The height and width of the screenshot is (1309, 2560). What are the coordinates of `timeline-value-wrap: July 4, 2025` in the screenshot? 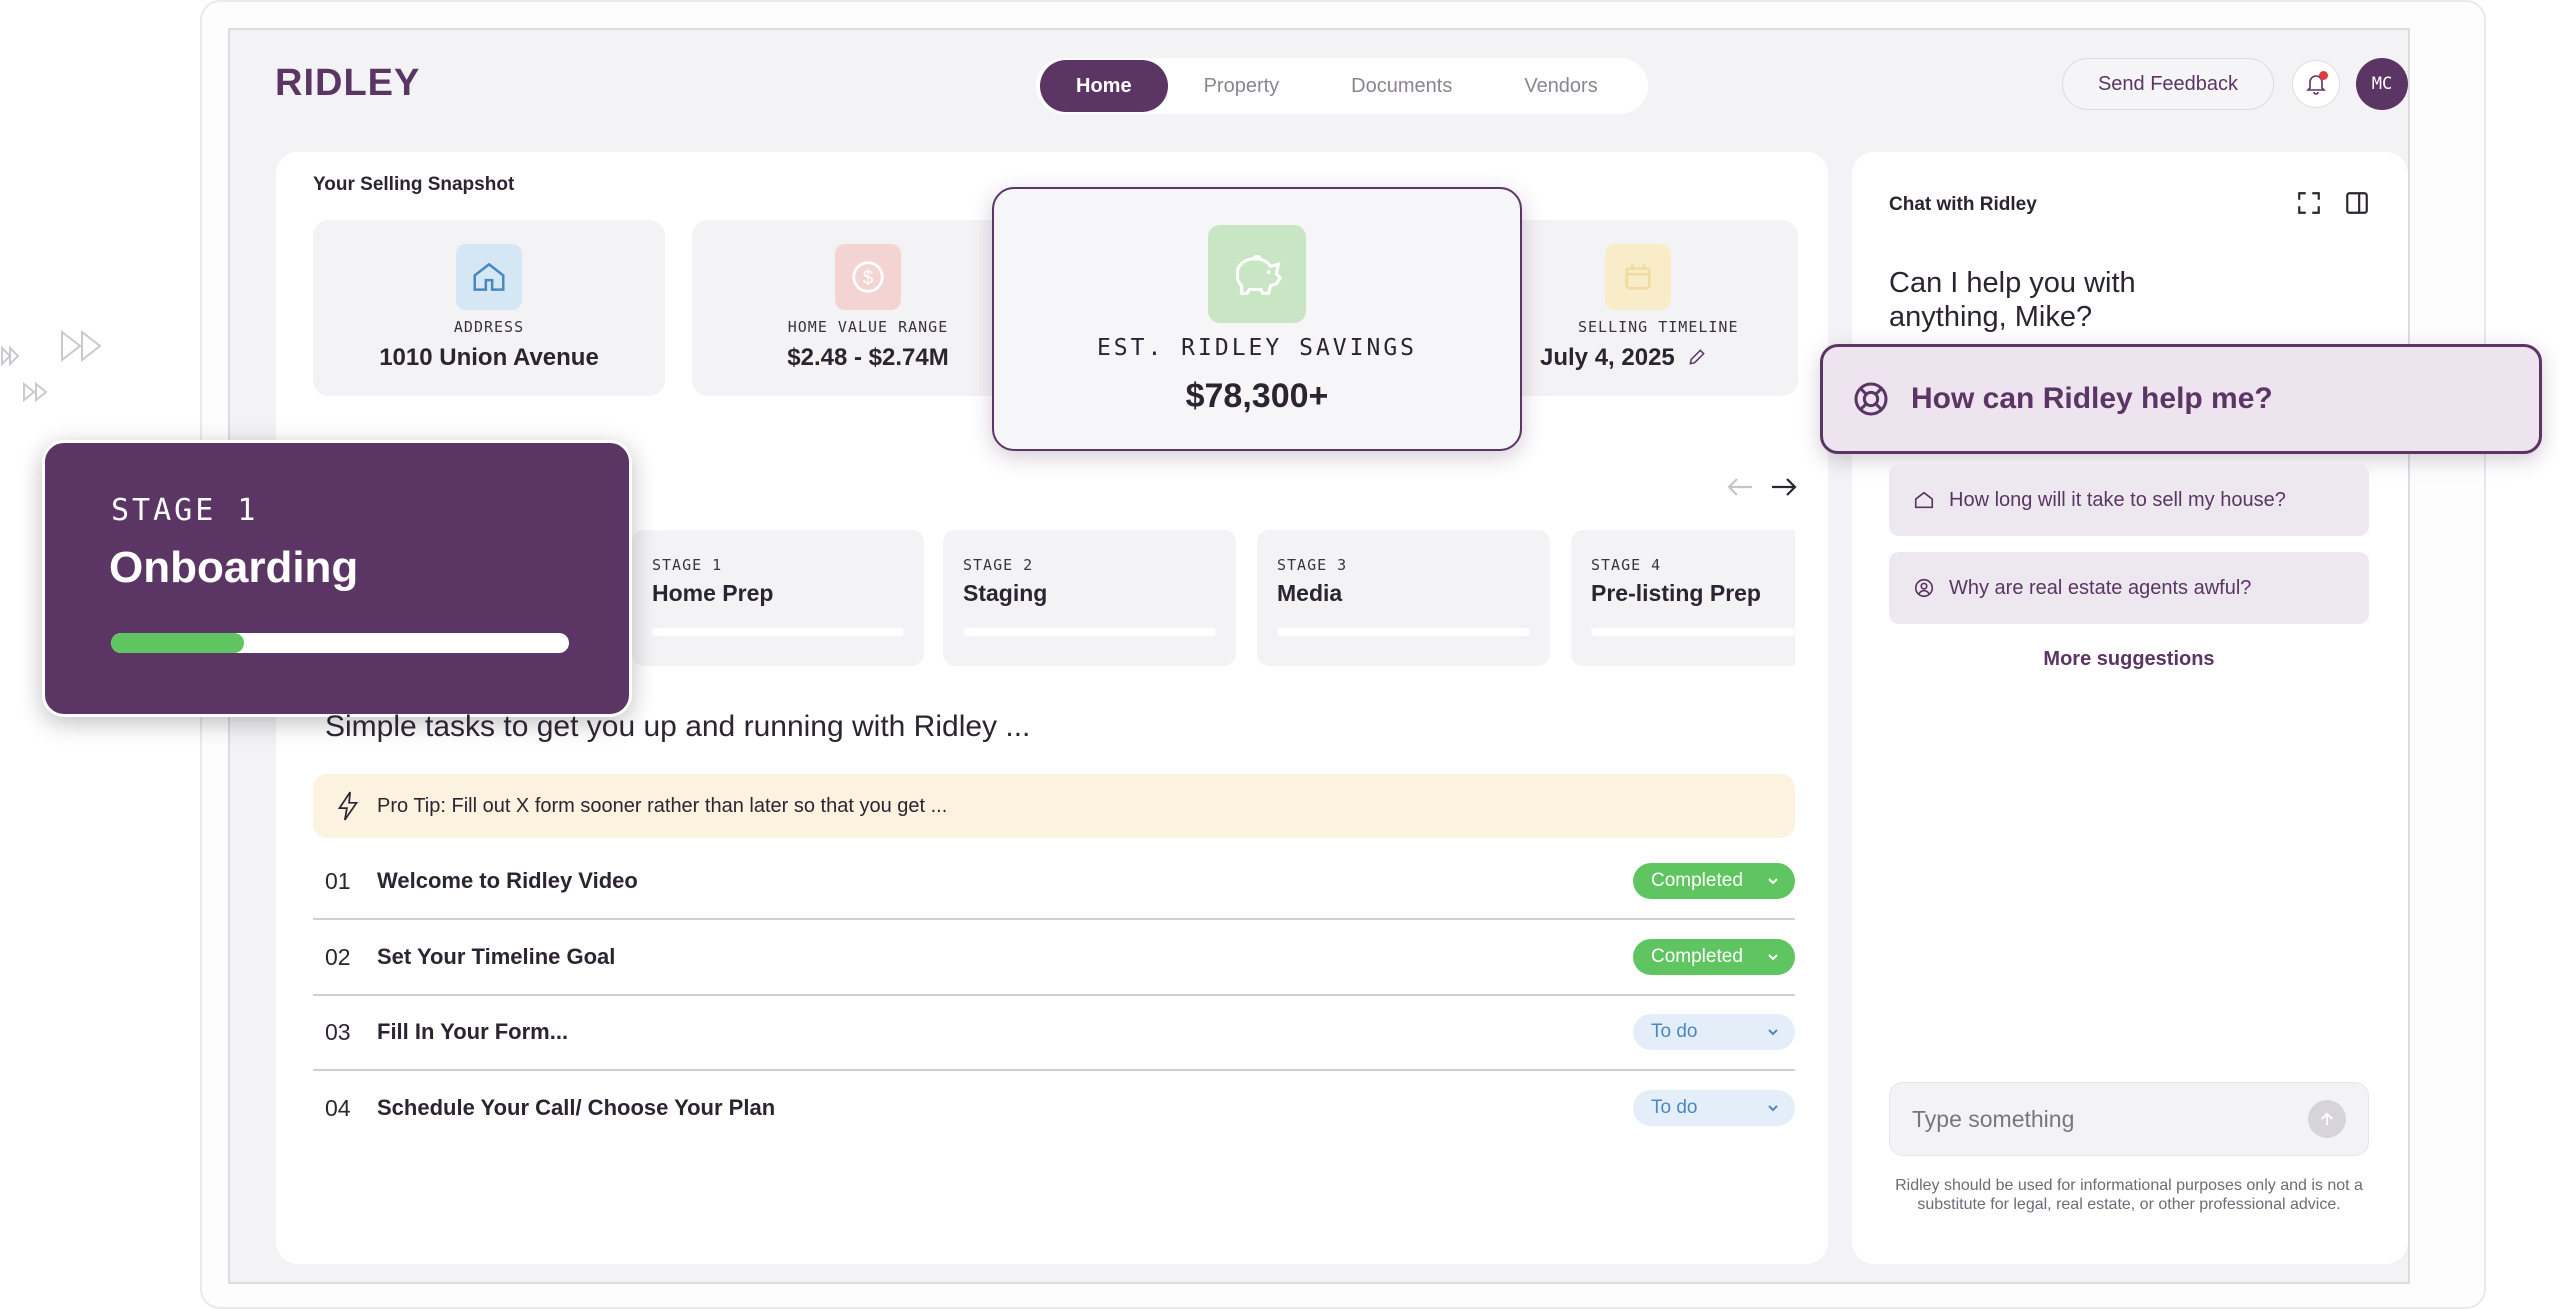 It's located at (1638, 358).